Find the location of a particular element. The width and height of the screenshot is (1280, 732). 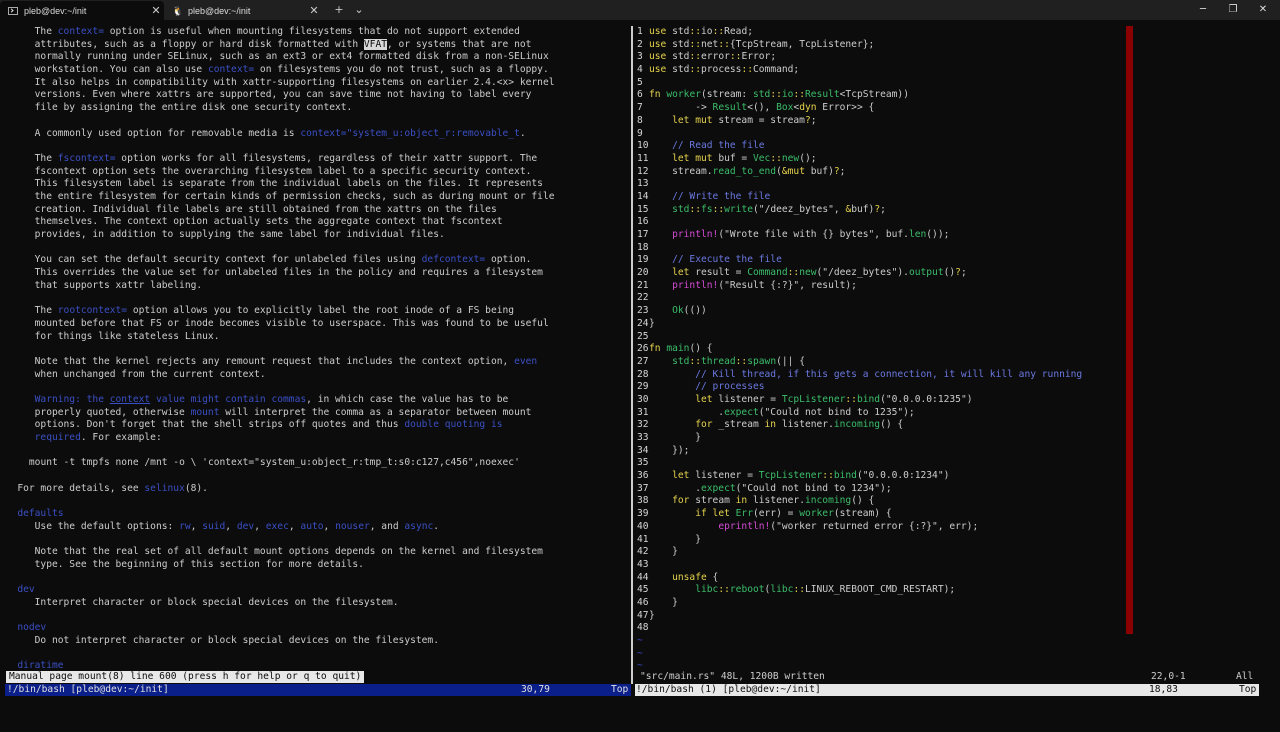

code-token: _stream is located at coordinates (738, 425).